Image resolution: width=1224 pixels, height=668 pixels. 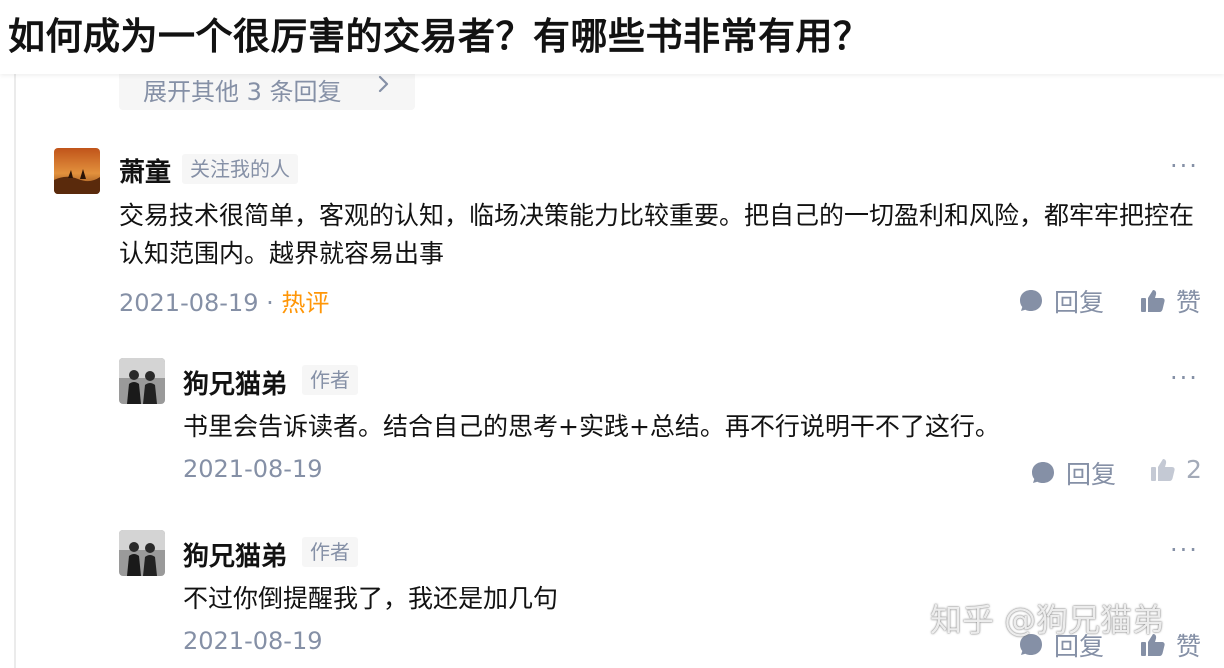 I want to click on like-button: 2, so click(x=1176, y=469).